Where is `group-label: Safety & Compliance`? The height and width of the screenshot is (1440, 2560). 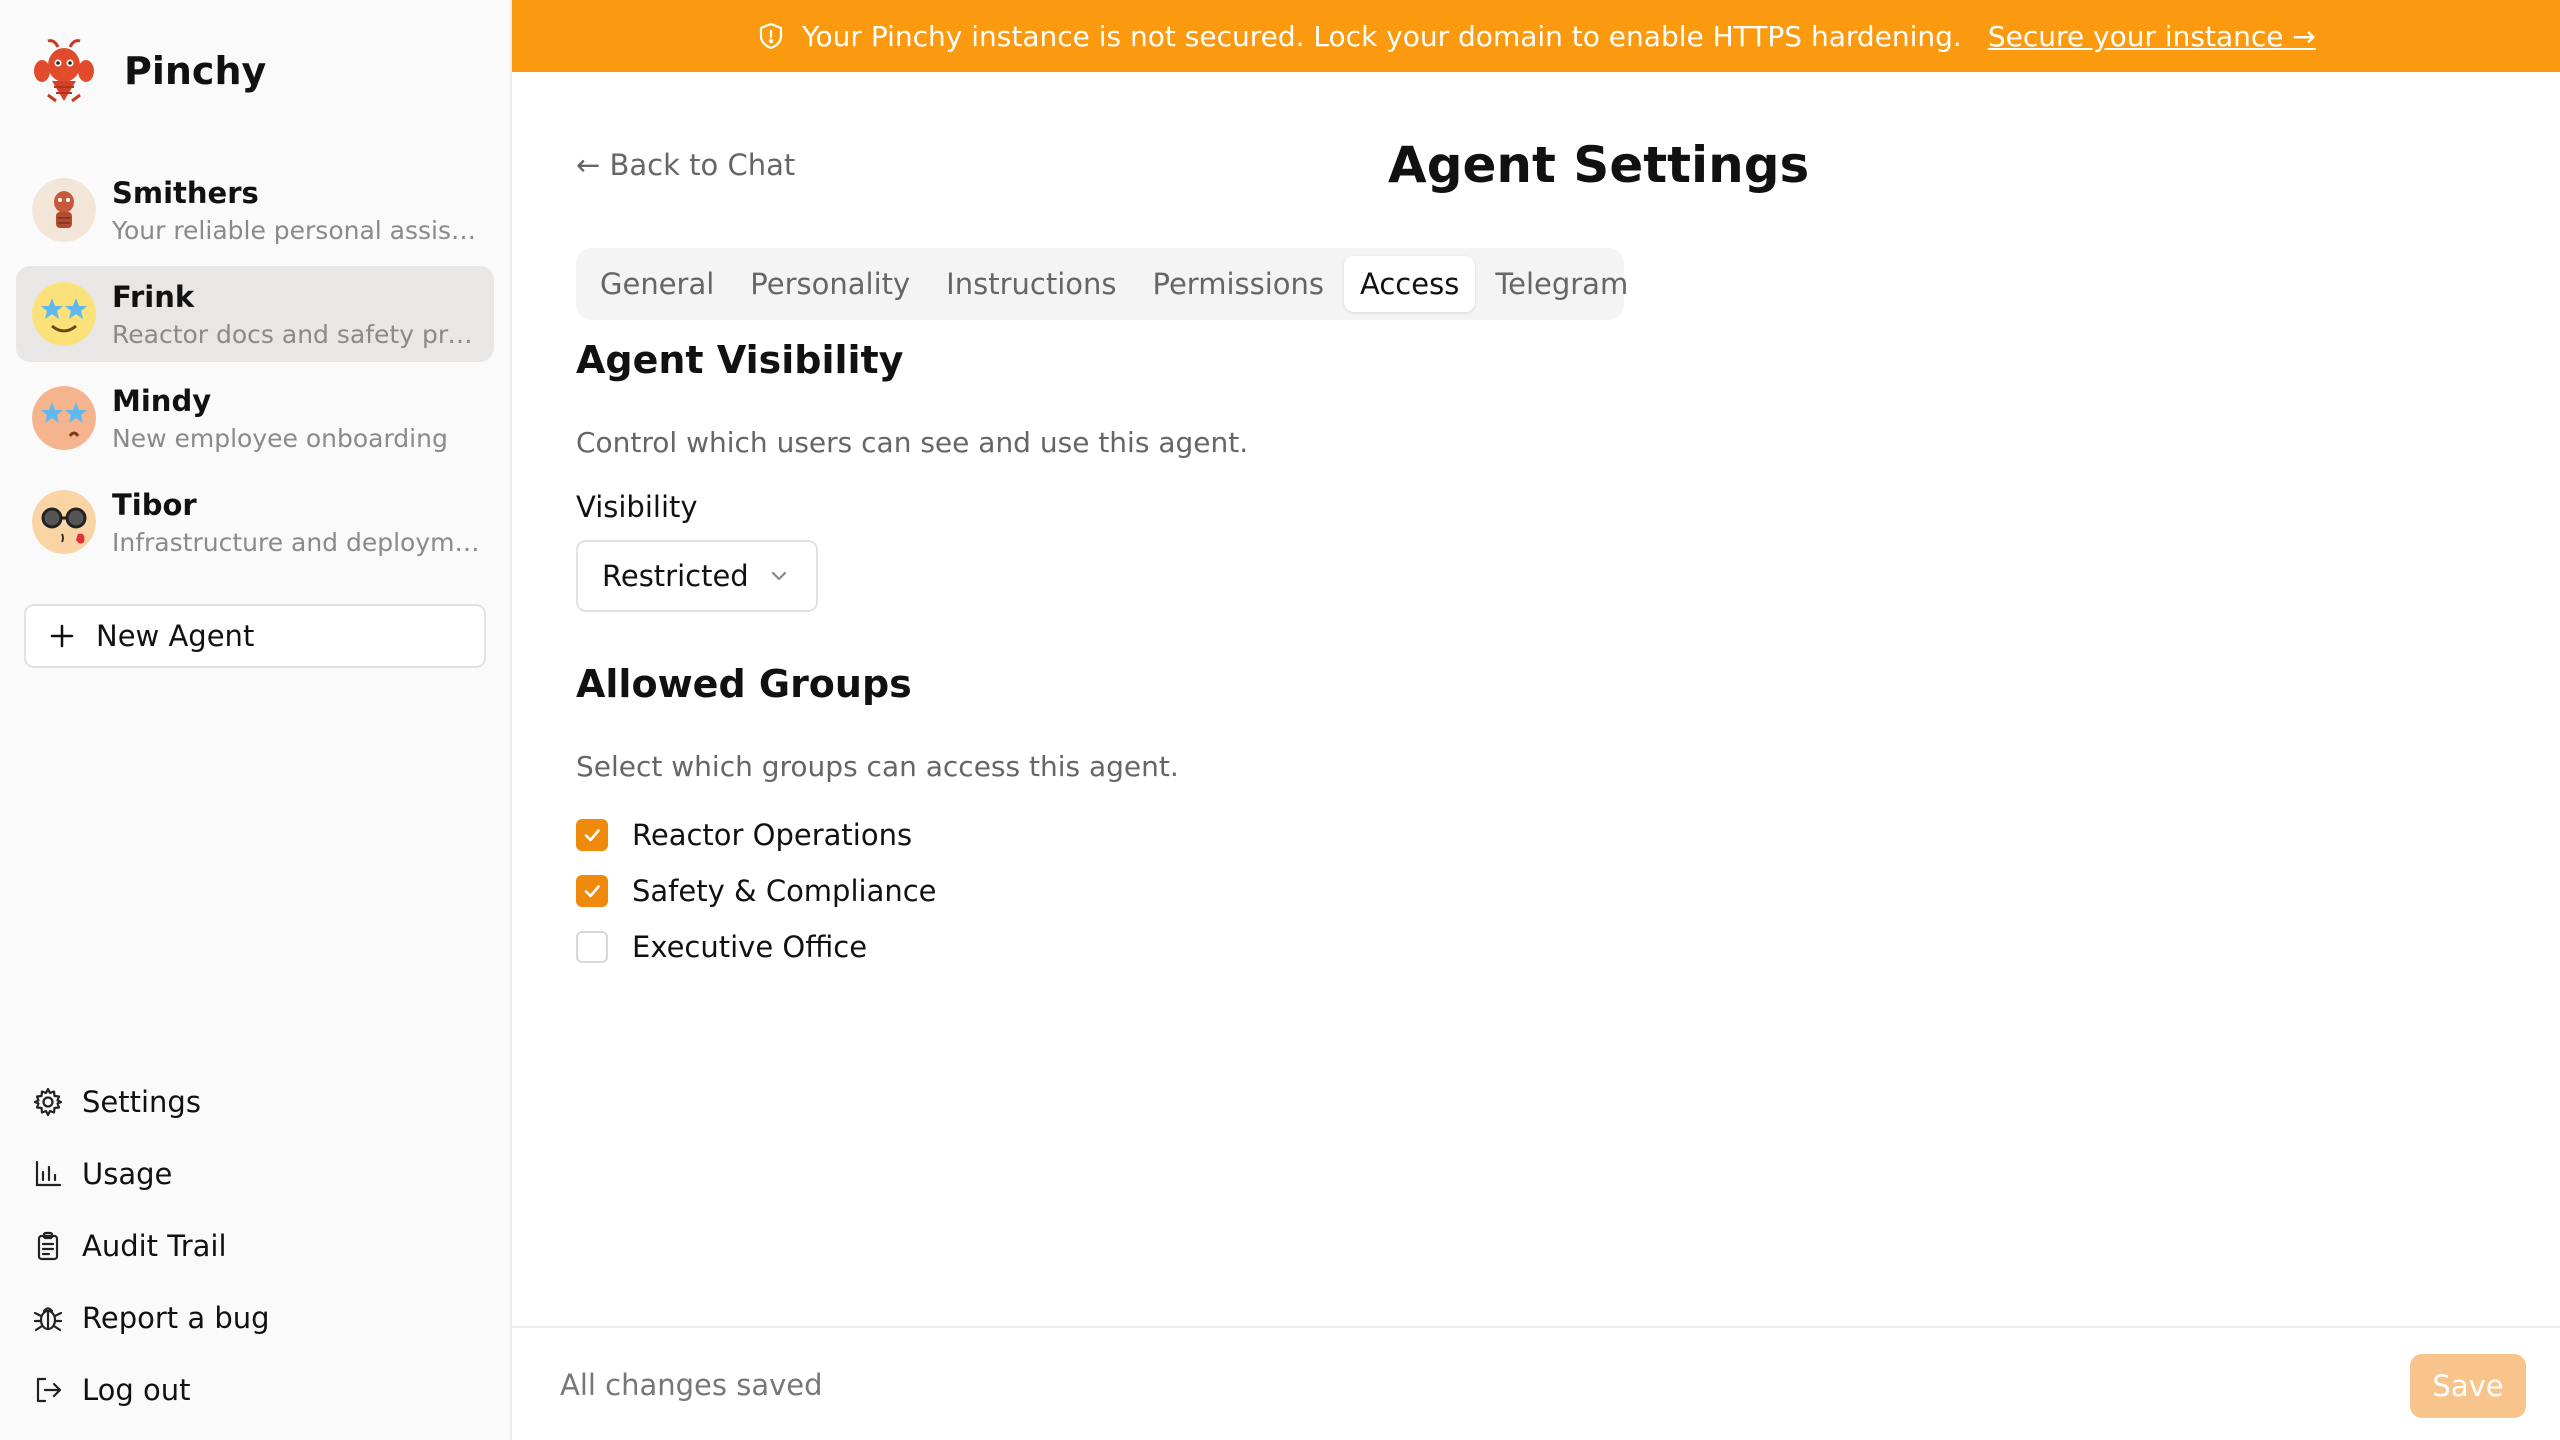 group-label: Safety & Compliance is located at coordinates (784, 891).